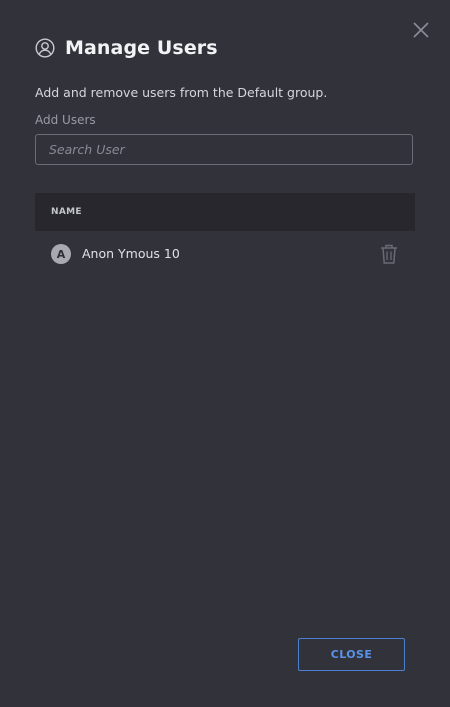  I want to click on avatar: A, so click(61, 254).